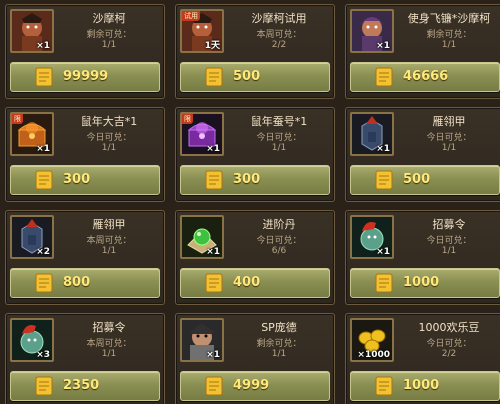 The width and height of the screenshot is (500, 404). What do you see at coordinates (191, 16) in the screenshot?
I see `trial-badge: 试用` at bounding box center [191, 16].